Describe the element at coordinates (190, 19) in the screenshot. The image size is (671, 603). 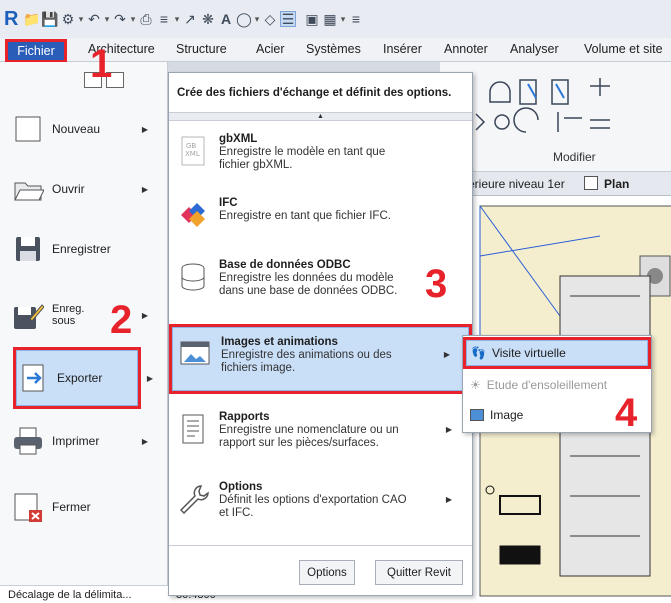
I see `dimension-icon: ↗` at that location.